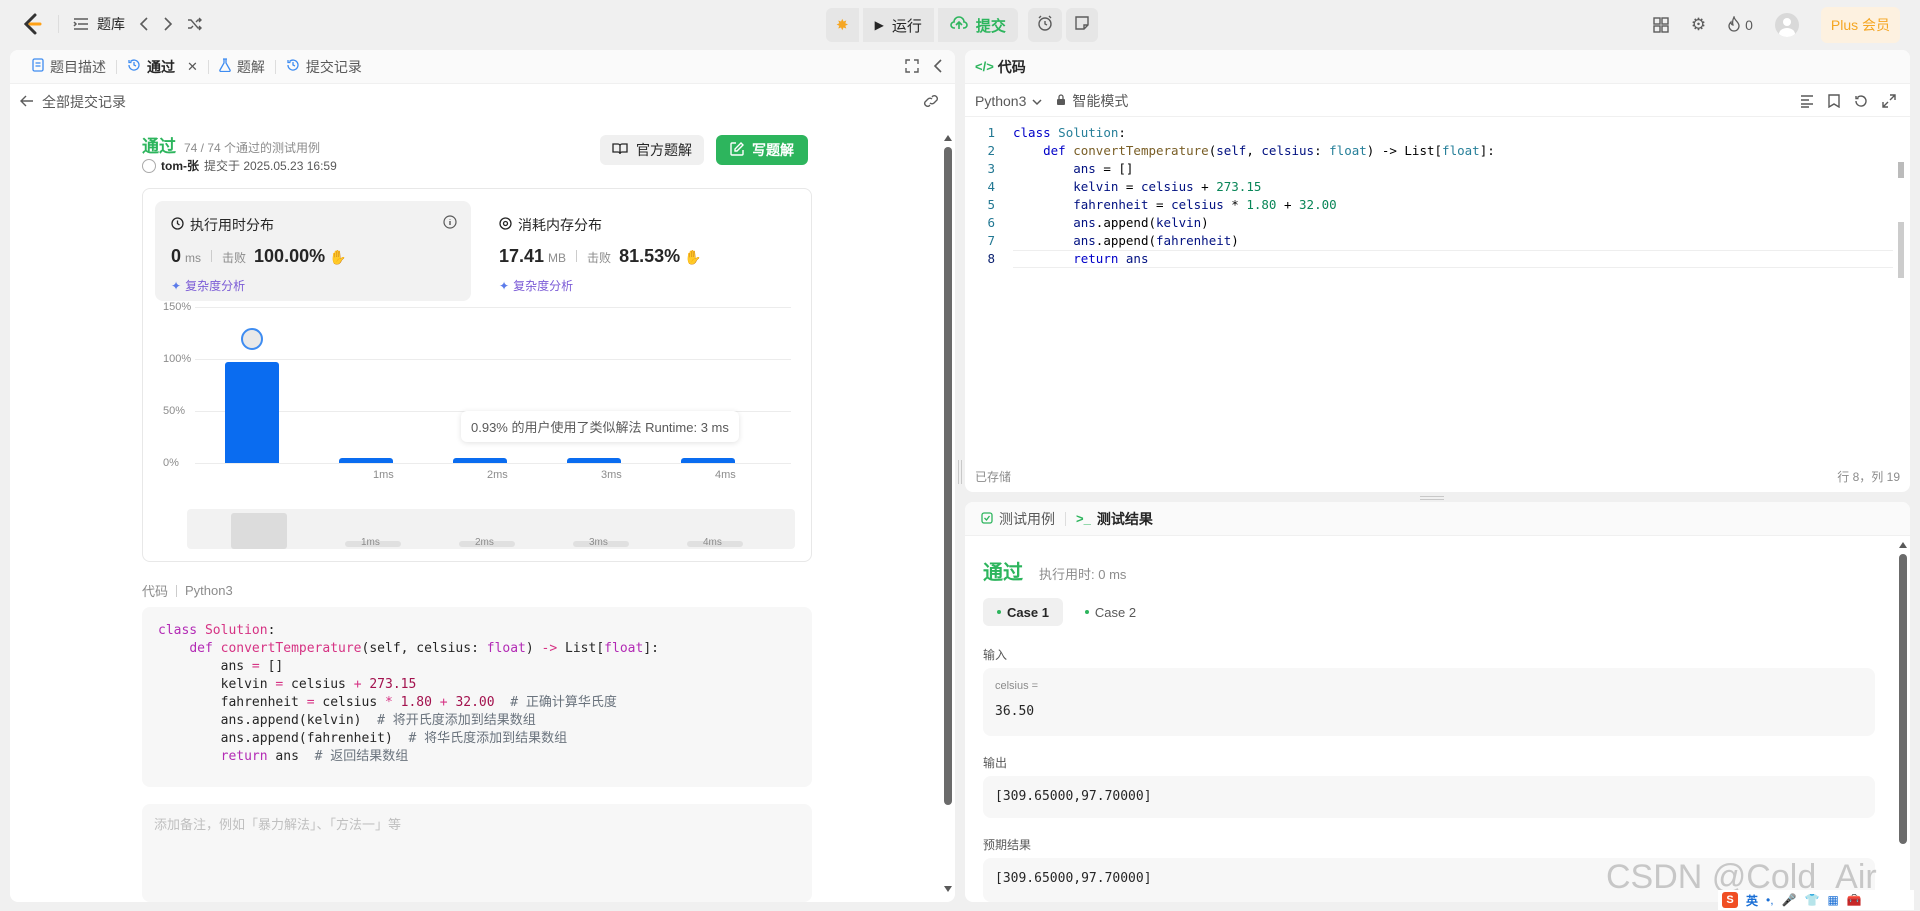  I want to click on left-scrollbar, so click(948, 513).